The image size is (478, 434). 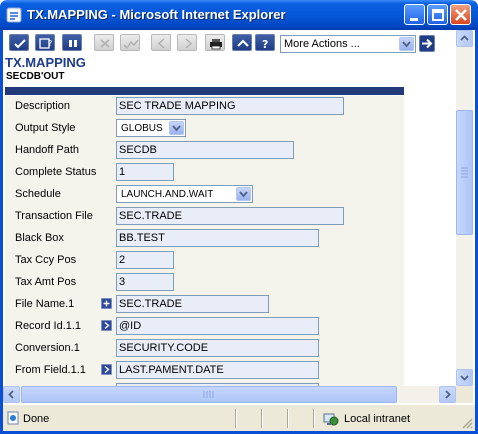 What do you see at coordinates (377, 419) in the screenshot?
I see `zone-text: Local intranet` at bounding box center [377, 419].